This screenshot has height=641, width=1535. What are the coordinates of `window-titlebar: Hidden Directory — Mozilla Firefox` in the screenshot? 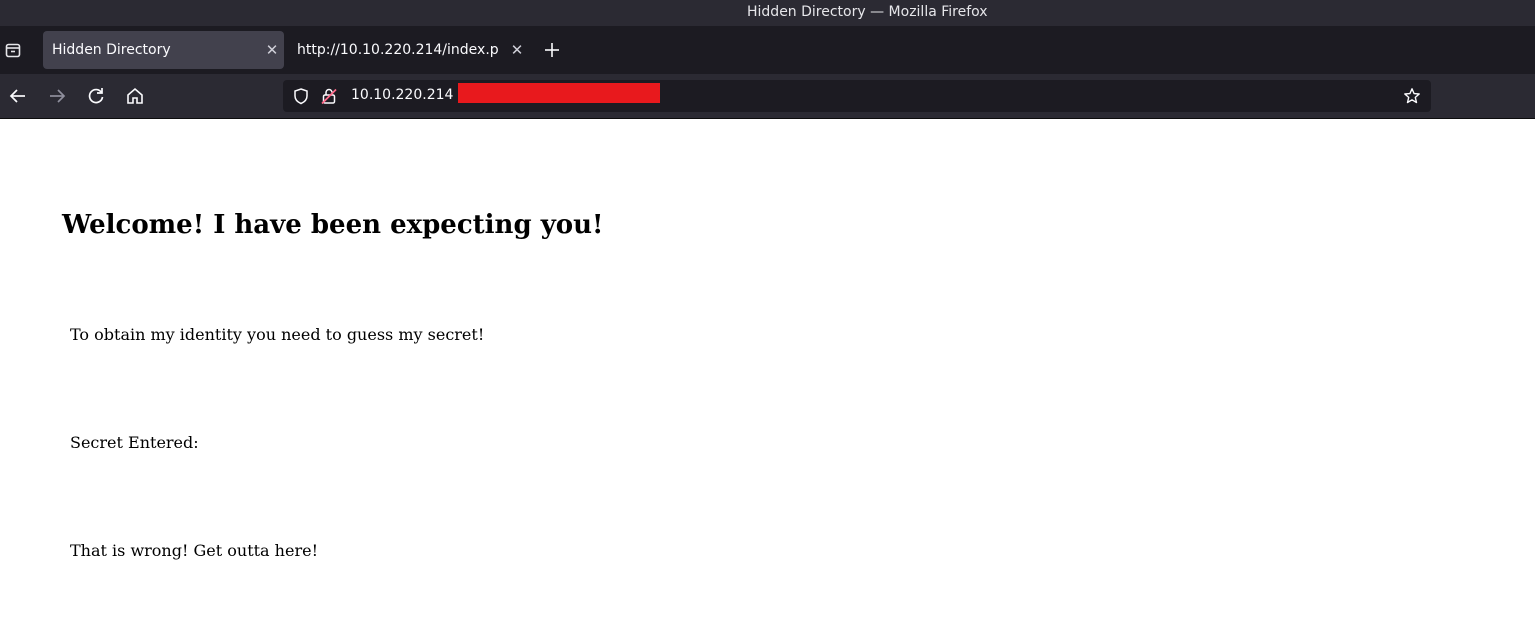 It's located at (767, 13).